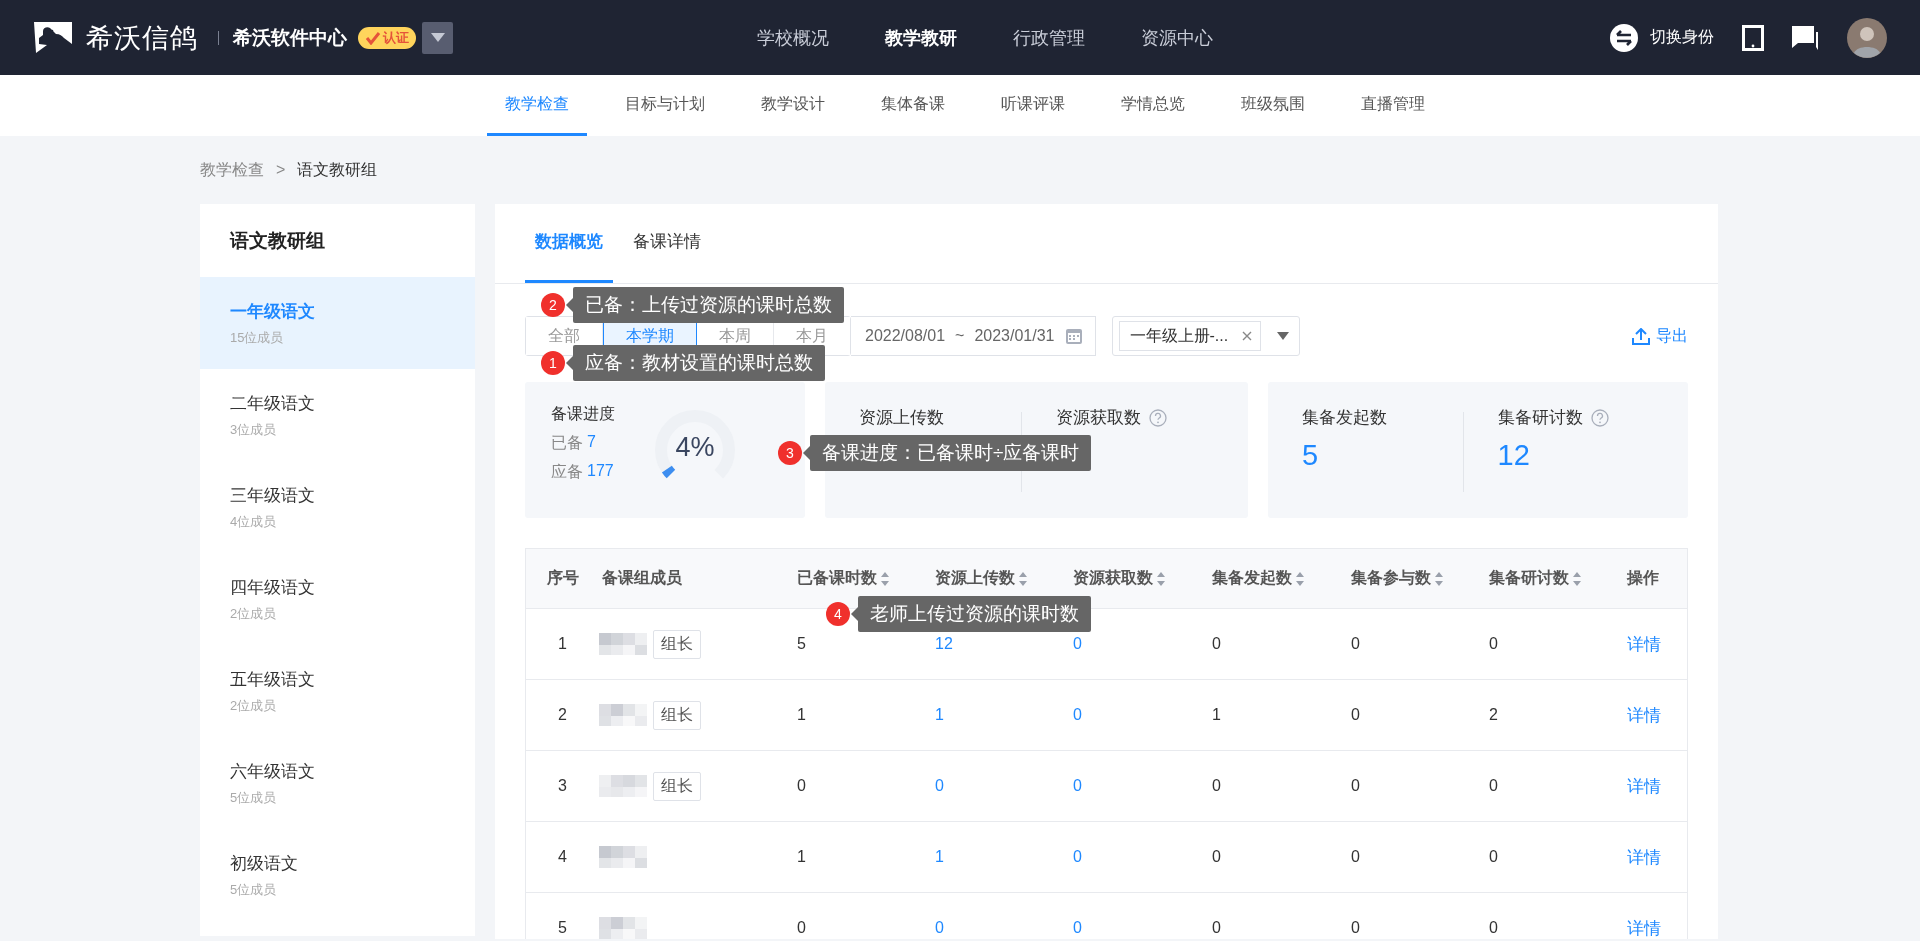 The width and height of the screenshot is (1920, 941). What do you see at coordinates (1393, 105) in the screenshot?
I see `sub-nav-tab: 直播管理` at bounding box center [1393, 105].